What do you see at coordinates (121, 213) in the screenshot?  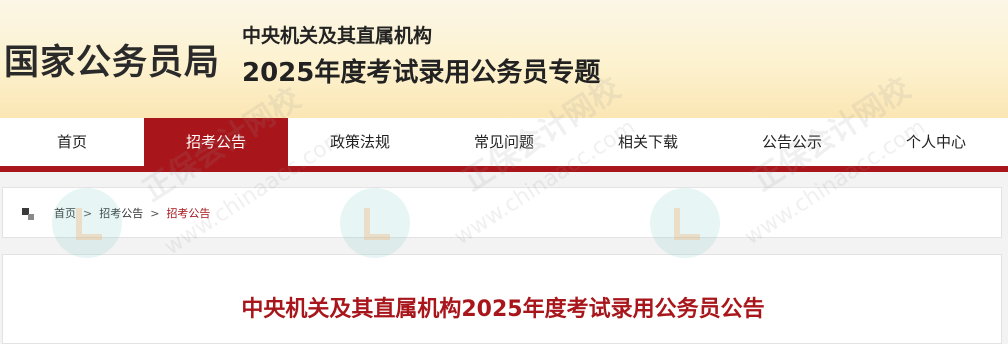 I see `breadcrumb-recruitment: 招考公告` at bounding box center [121, 213].